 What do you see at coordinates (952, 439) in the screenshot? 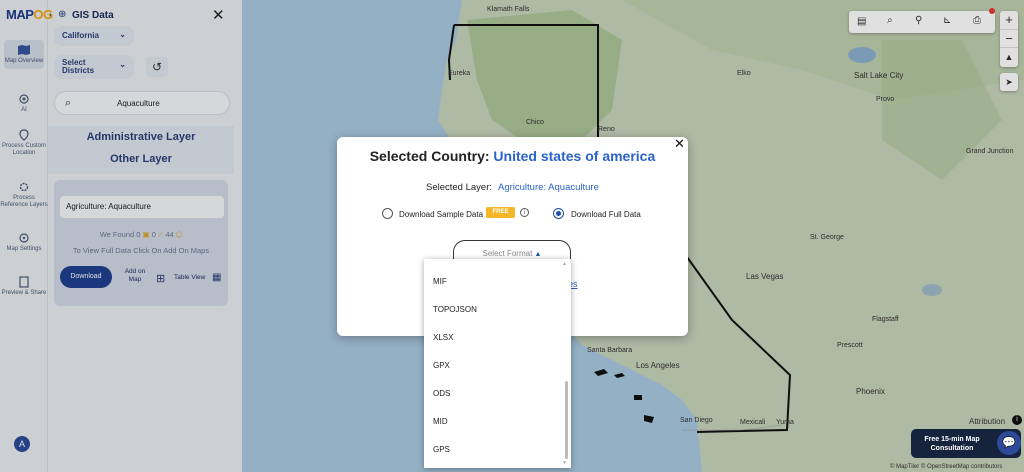
I see `consult-line1: Free 15-min Map` at bounding box center [952, 439].